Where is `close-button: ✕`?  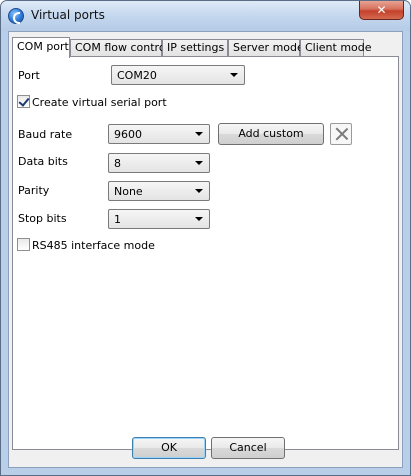
close-button: ✕ is located at coordinates (381, 10).